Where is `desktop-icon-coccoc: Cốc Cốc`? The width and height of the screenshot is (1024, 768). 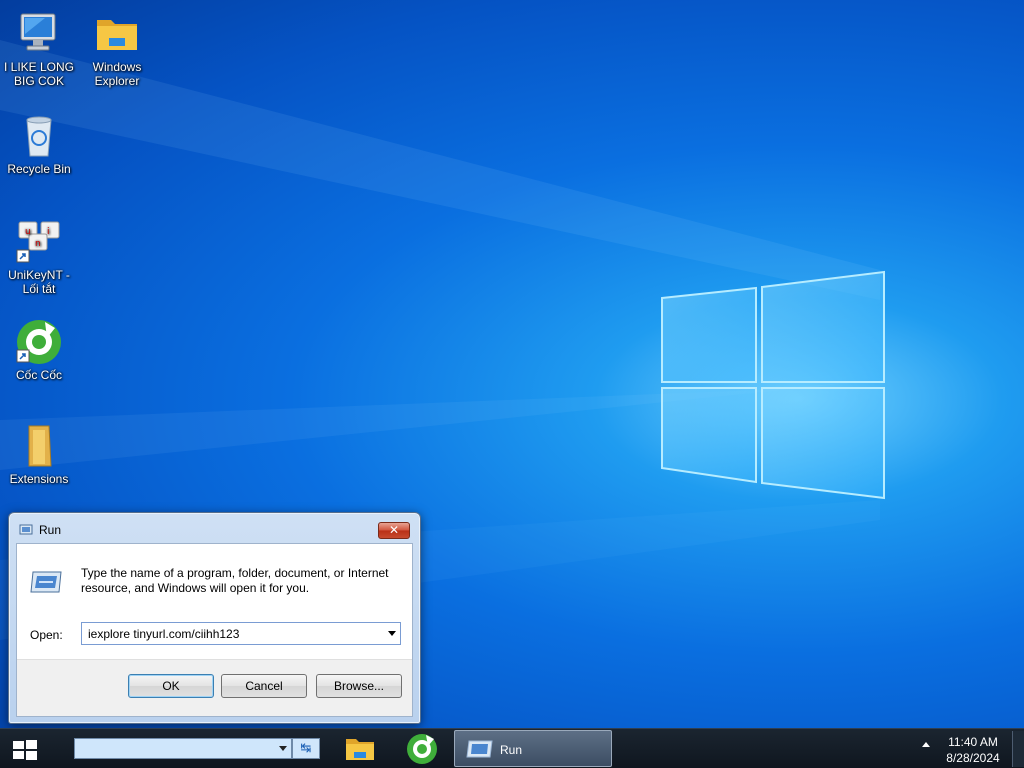 desktop-icon-coccoc: Cốc Cốc is located at coordinates (39, 350).